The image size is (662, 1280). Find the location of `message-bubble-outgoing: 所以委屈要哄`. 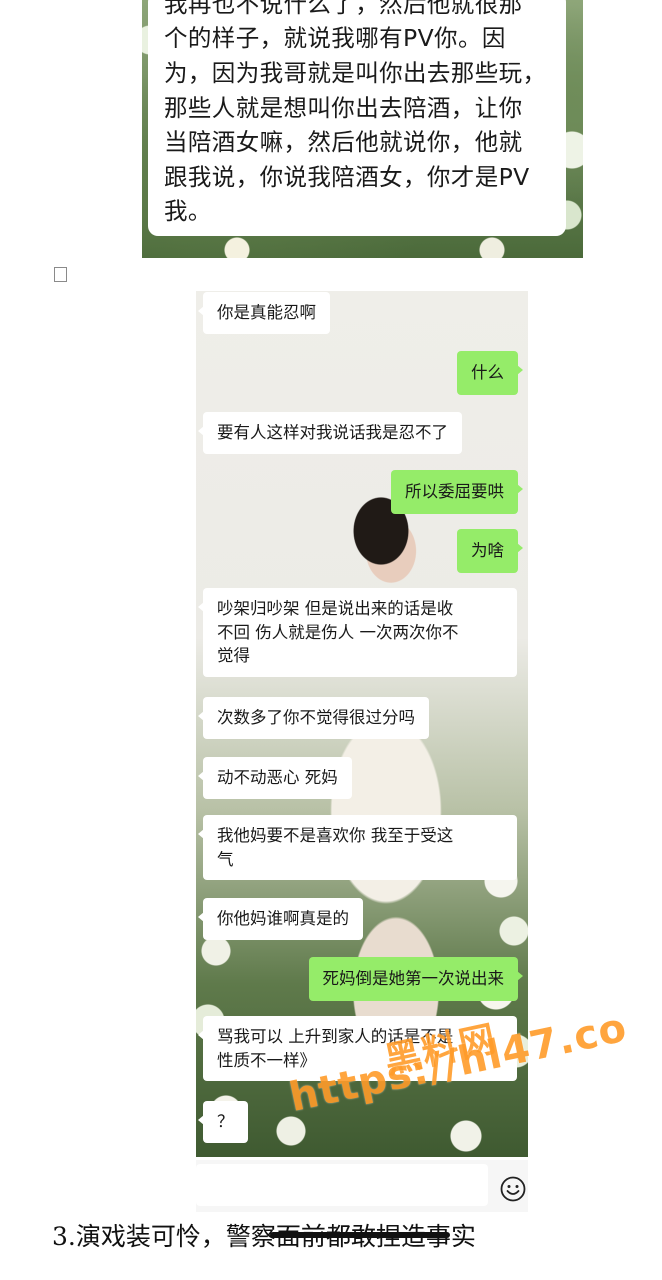

message-bubble-outgoing: 所以委屈要哄 is located at coordinates (457, 492).